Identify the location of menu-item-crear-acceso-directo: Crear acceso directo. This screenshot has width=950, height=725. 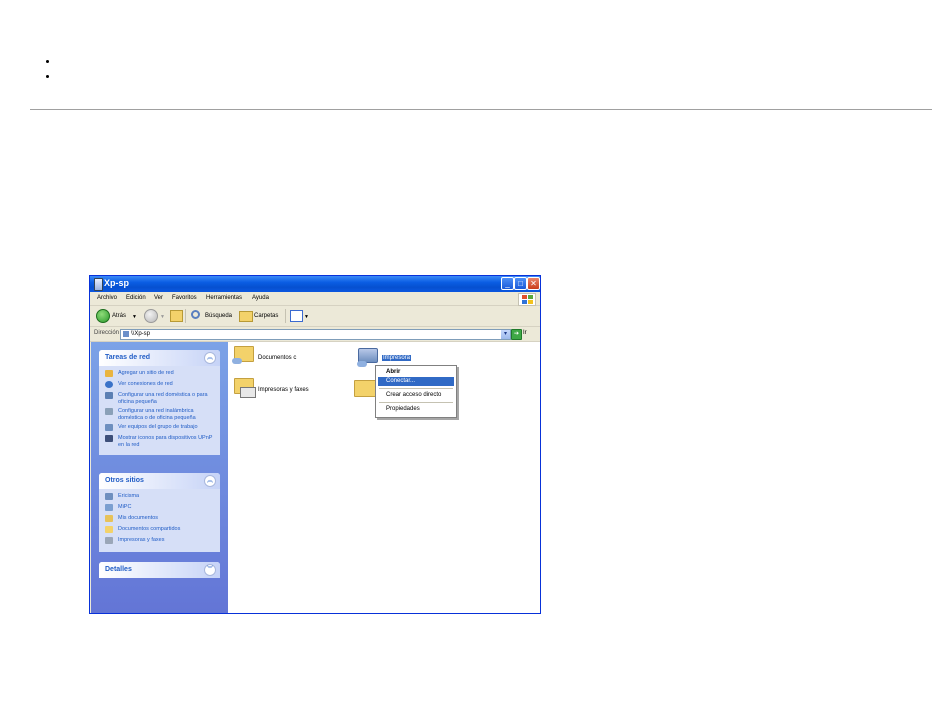
(416, 395).